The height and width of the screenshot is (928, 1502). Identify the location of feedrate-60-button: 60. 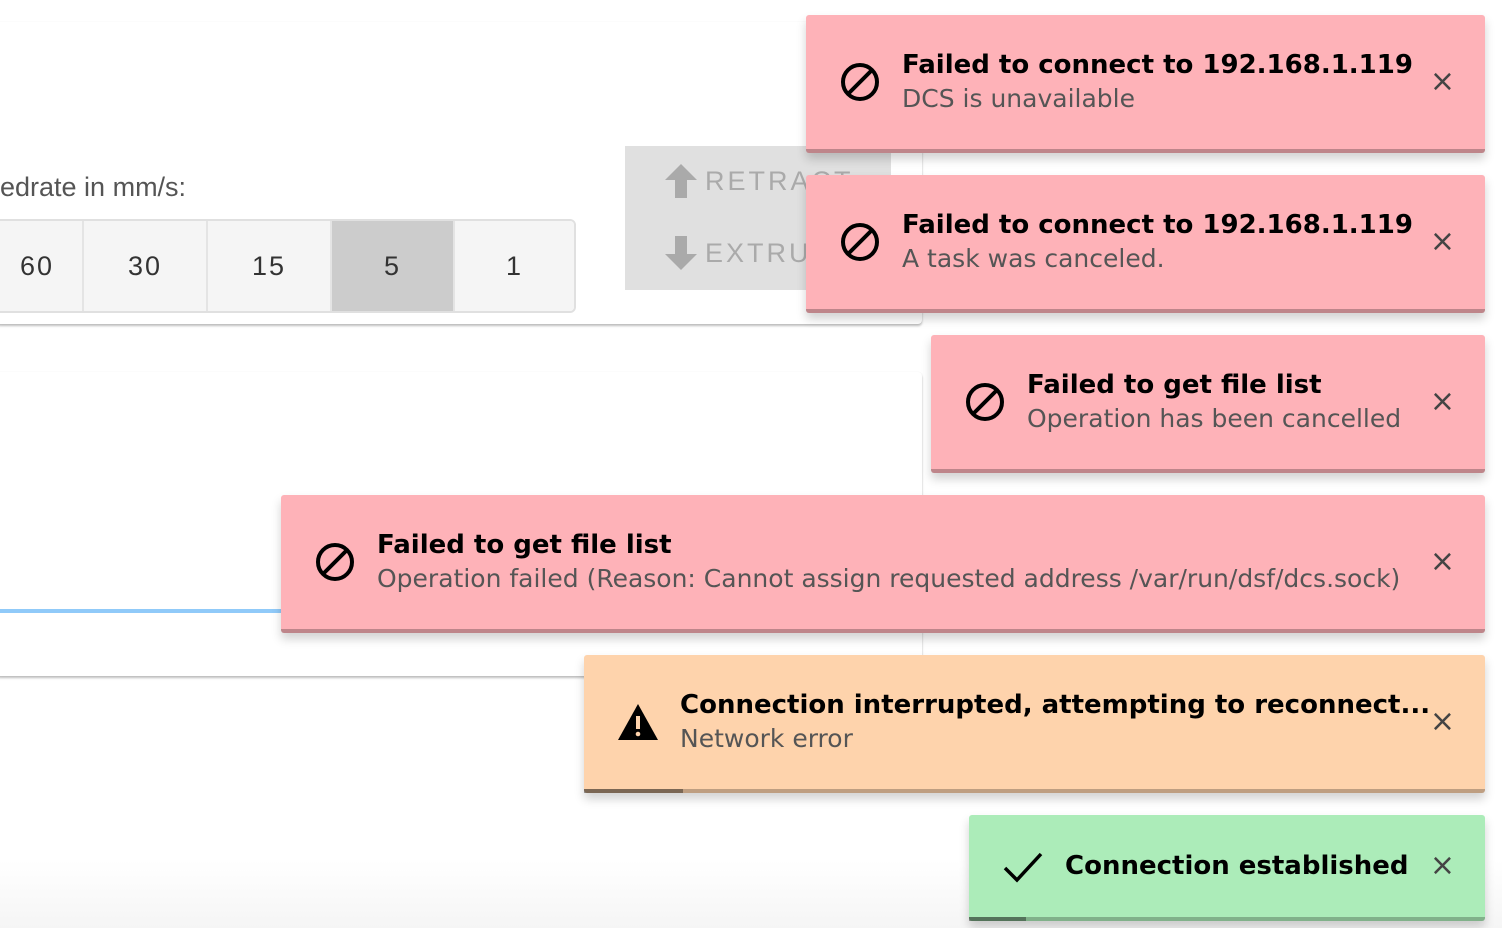
(42, 266).